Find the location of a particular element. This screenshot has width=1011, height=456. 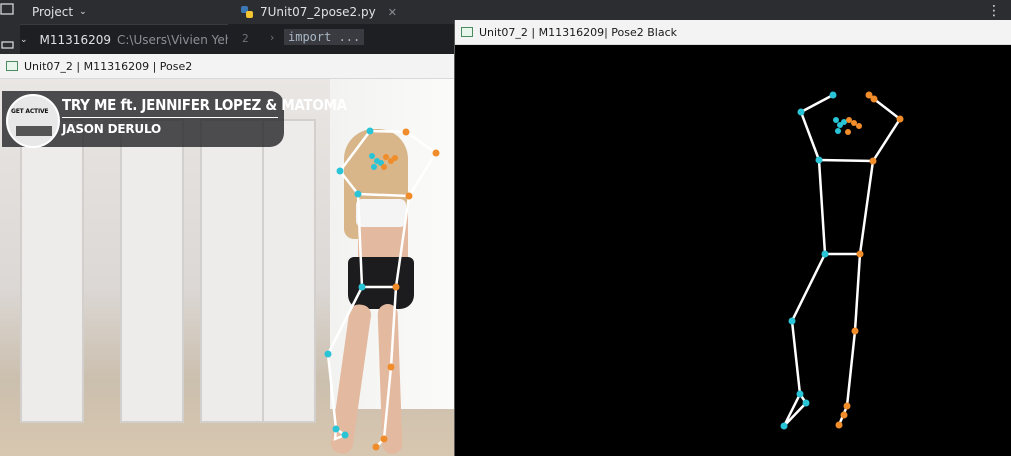

editor-tab: 7Unit07_2pose2.py ✕ is located at coordinates (318, 13).